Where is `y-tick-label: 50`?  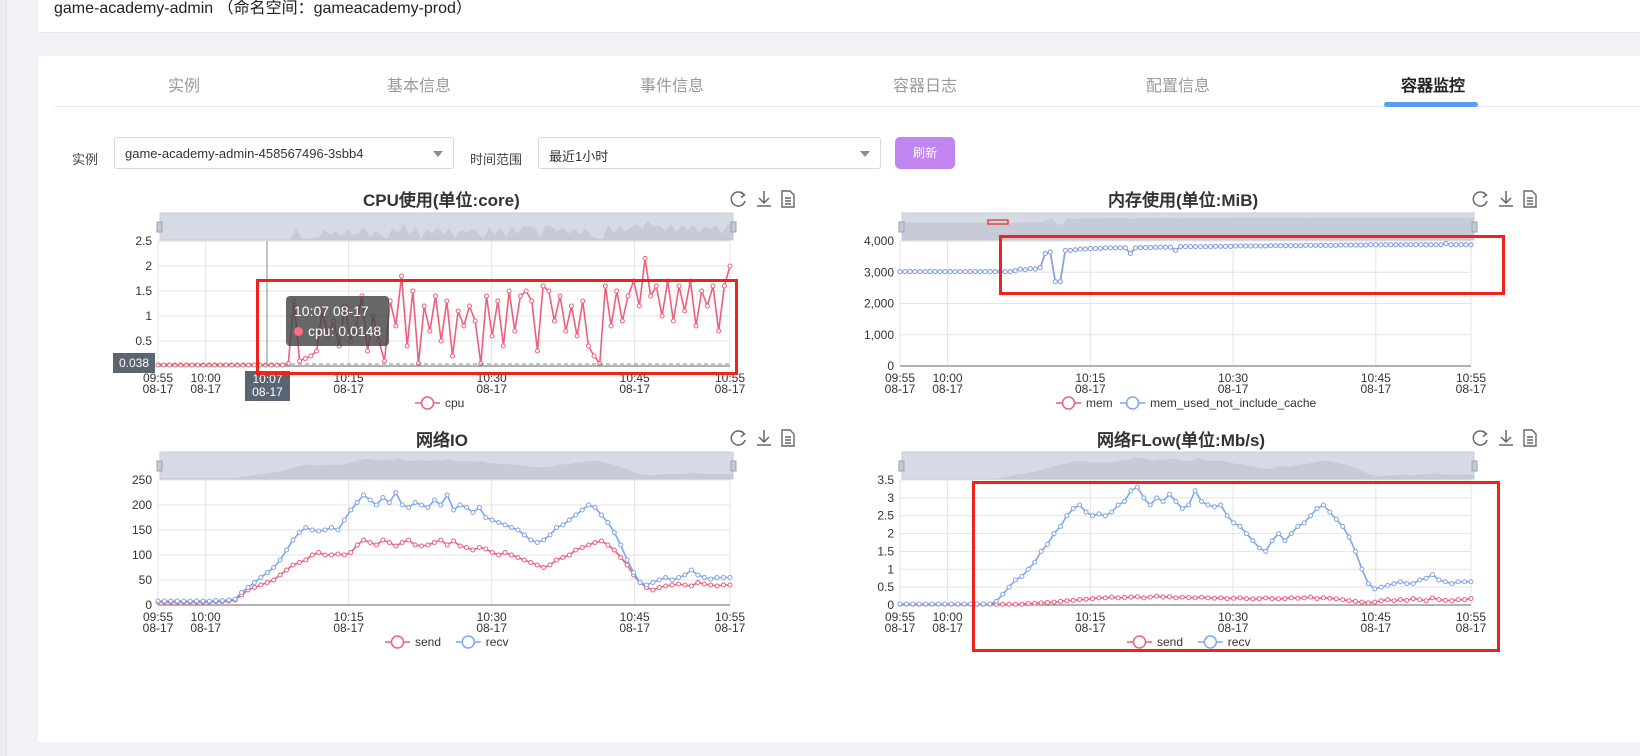 y-tick-label: 50 is located at coordinates (146, 580).